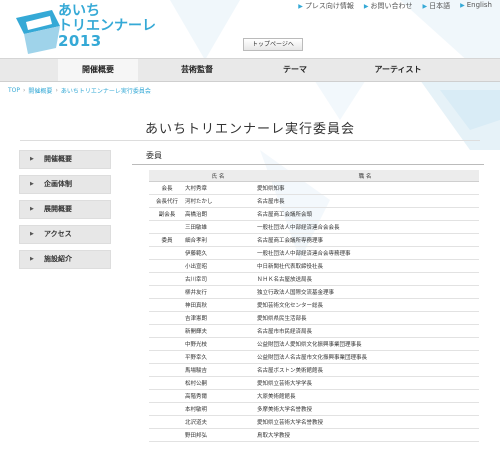  Describe the element at coordinates (365, 422) in the screenshot. I see `cell-title: 愛知県立芸術大学名誉教授` at that location.